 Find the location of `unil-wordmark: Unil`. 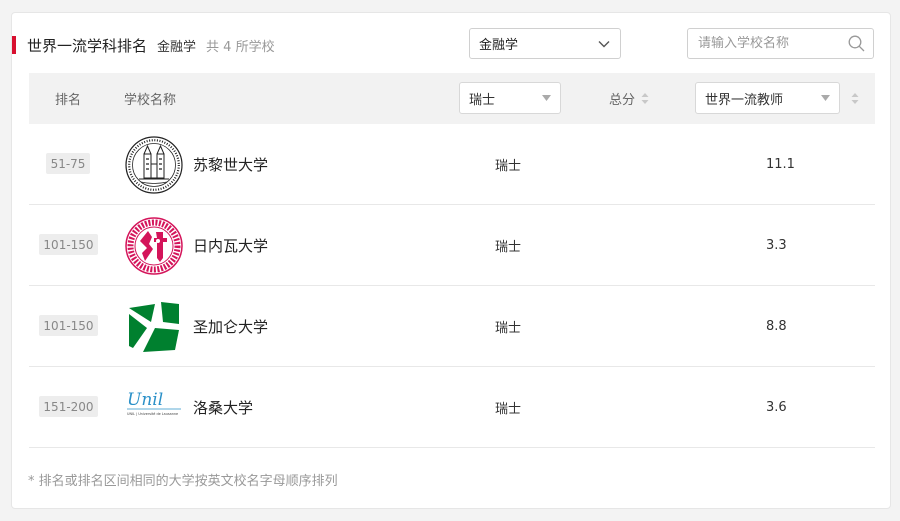

unil-wordmark: Unil is located at coordinates (145, 400).